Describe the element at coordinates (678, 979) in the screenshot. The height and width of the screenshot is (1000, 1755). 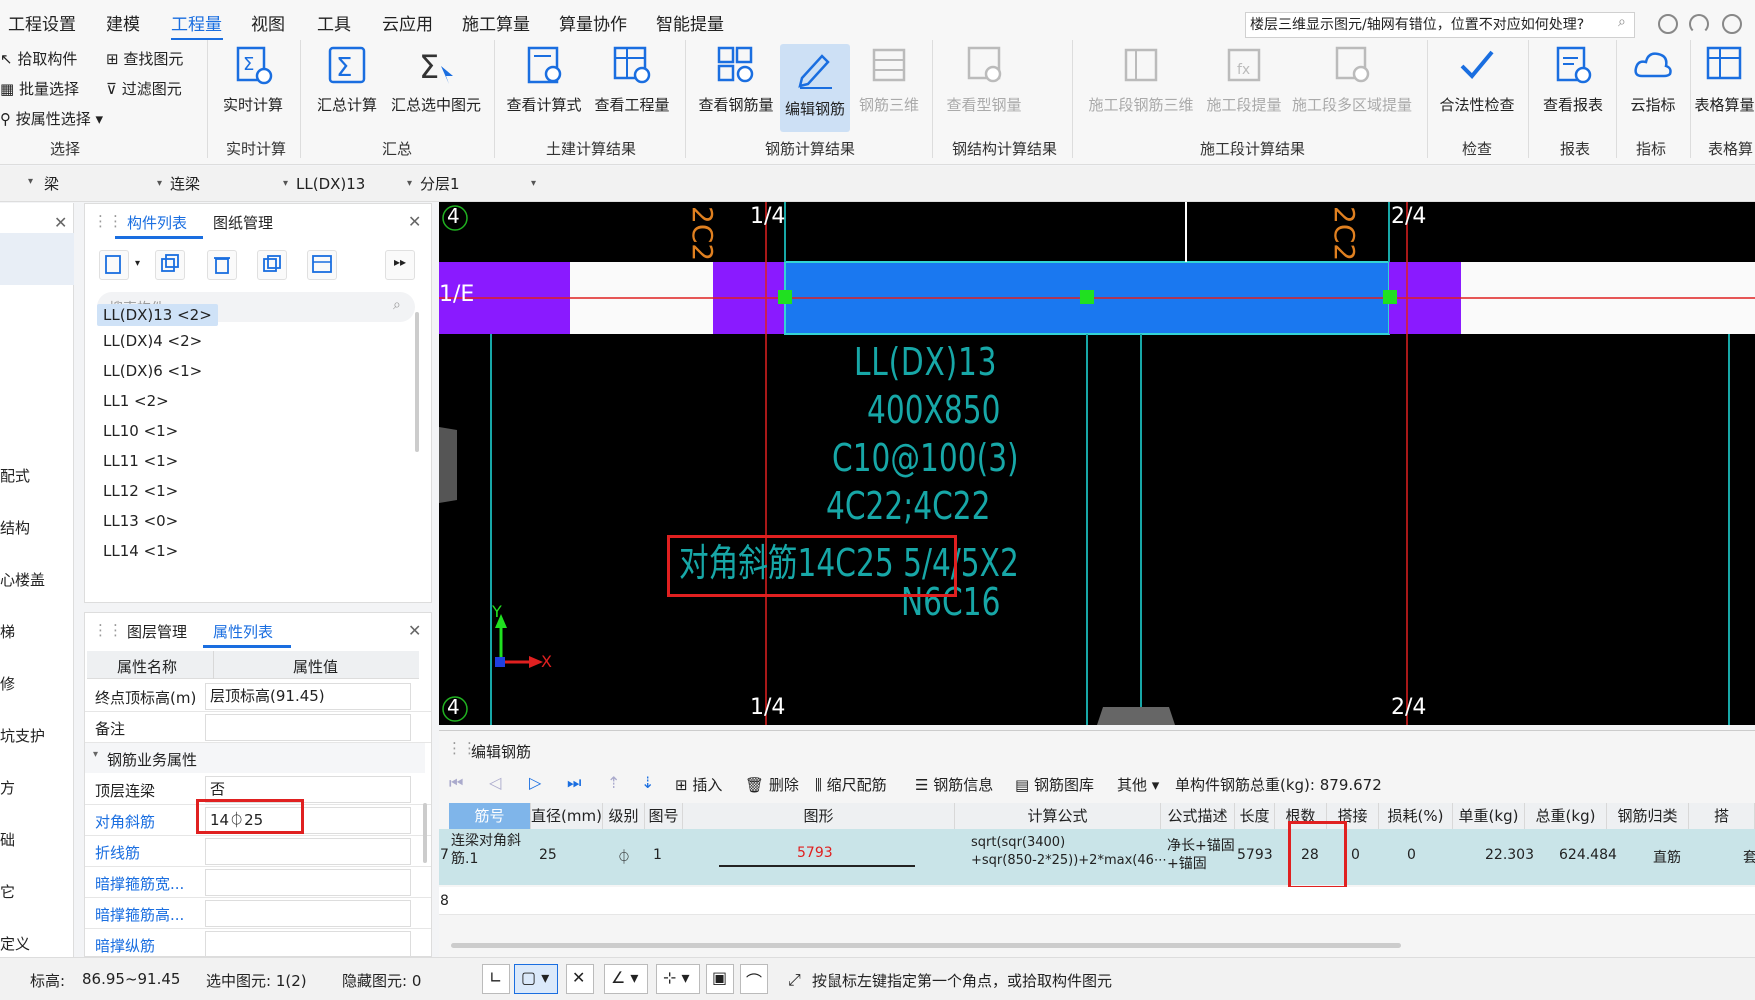
I see `offset-toggle: ⊹ ▾` at that location.